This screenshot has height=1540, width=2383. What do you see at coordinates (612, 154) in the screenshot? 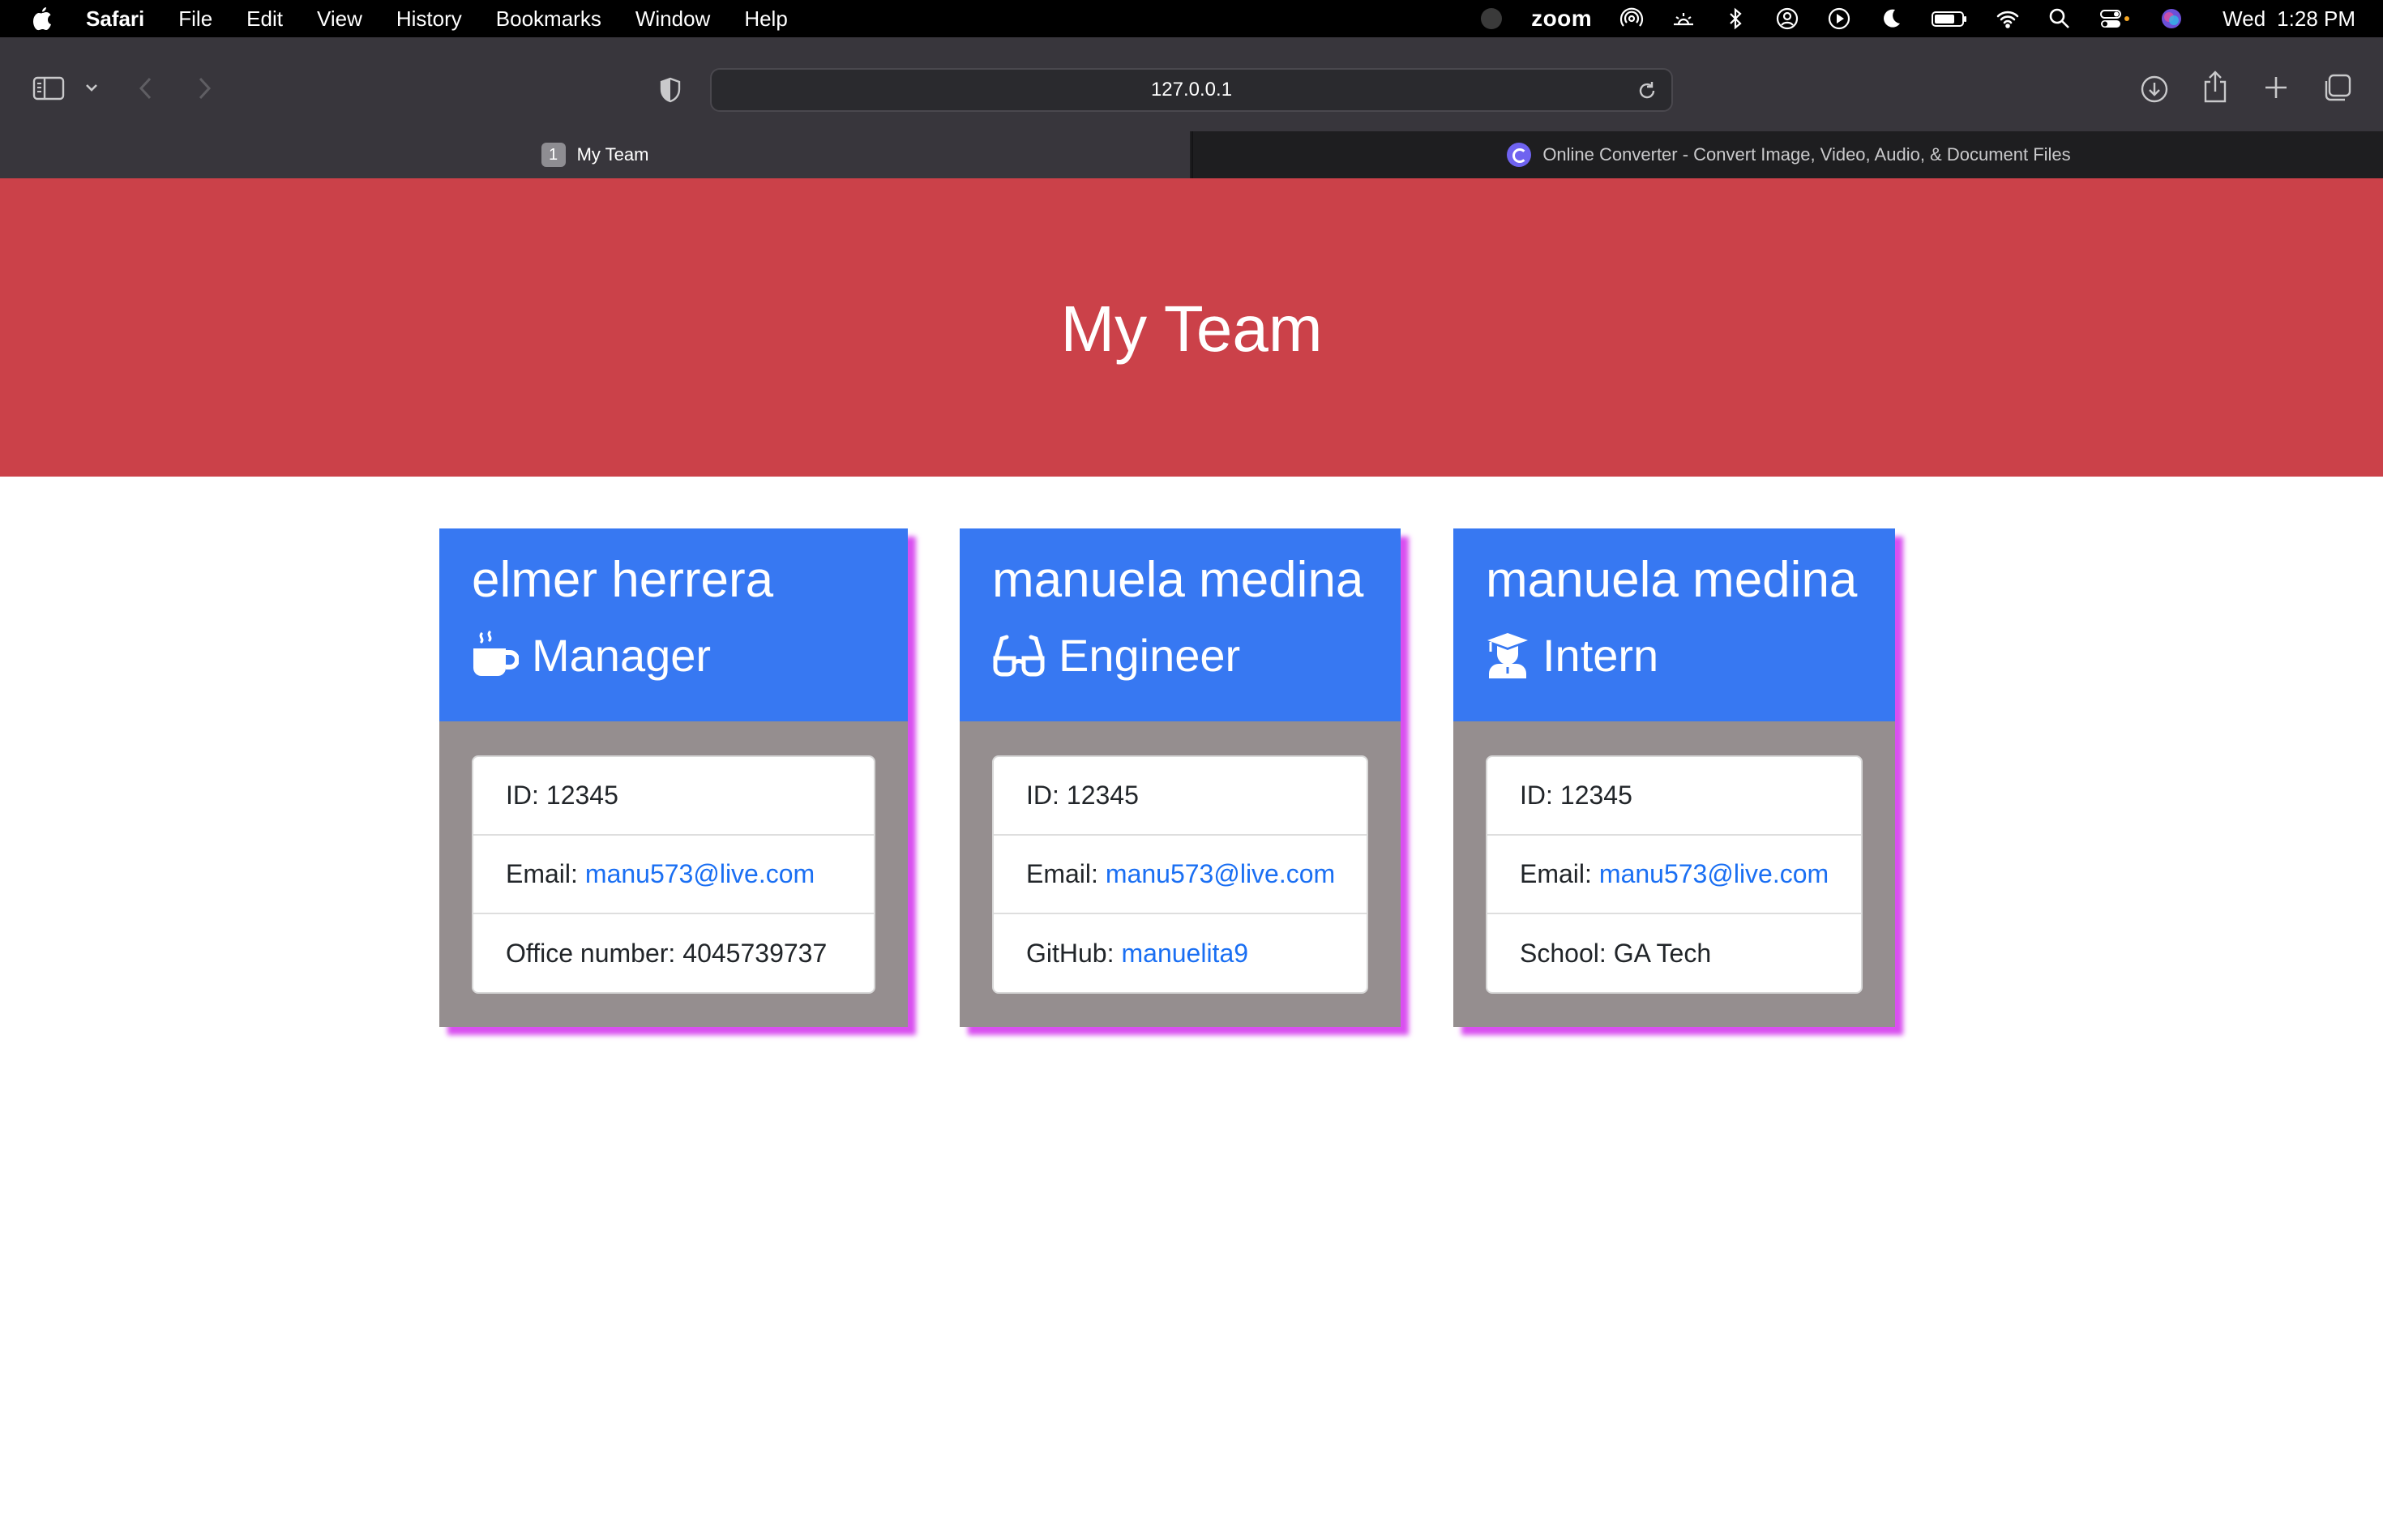
I see `tab-title: My Team` at bounding box center [612, 154].